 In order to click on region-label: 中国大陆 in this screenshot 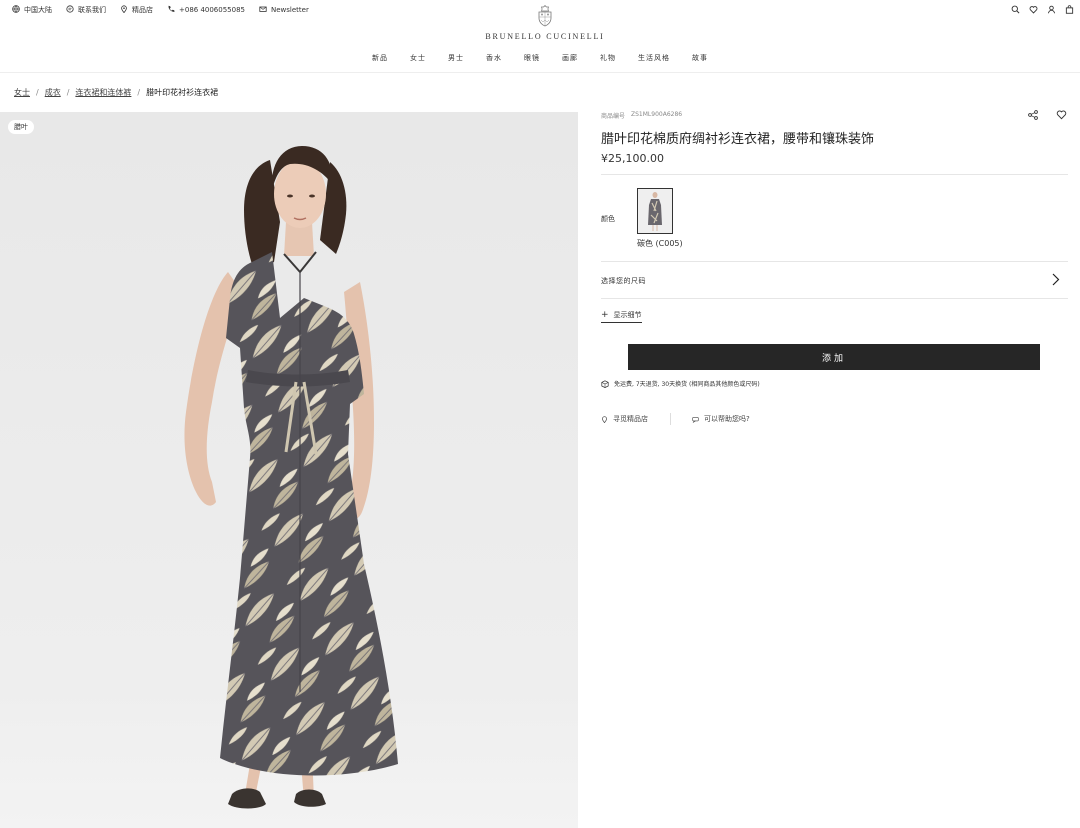, I will do `click(38, 10)`.